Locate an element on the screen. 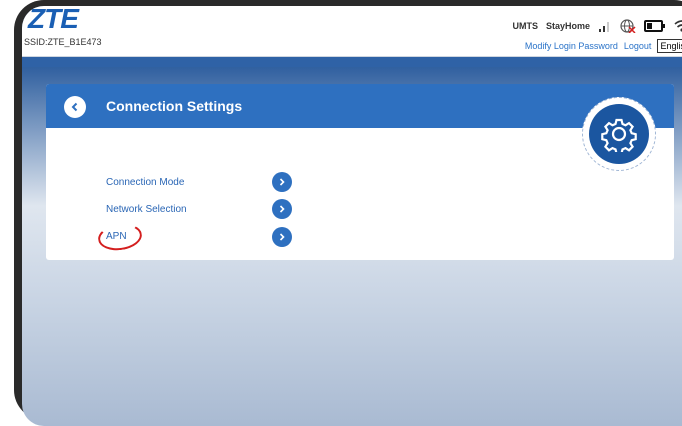 The width and height of the screenshot is (682, 426). battery-icon is located at coordinates (655, 26).